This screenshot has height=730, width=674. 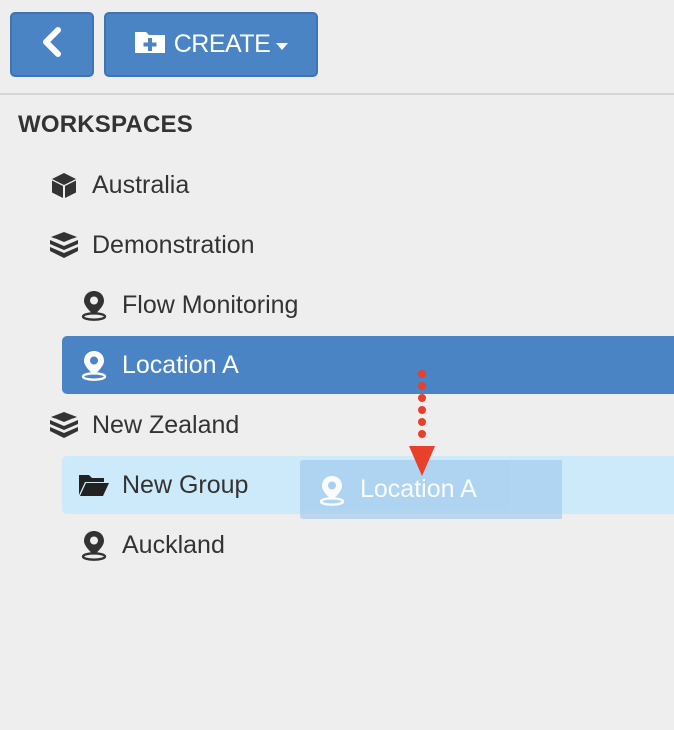 I want to click on folder-open-icon, so click(x=94, y=485).